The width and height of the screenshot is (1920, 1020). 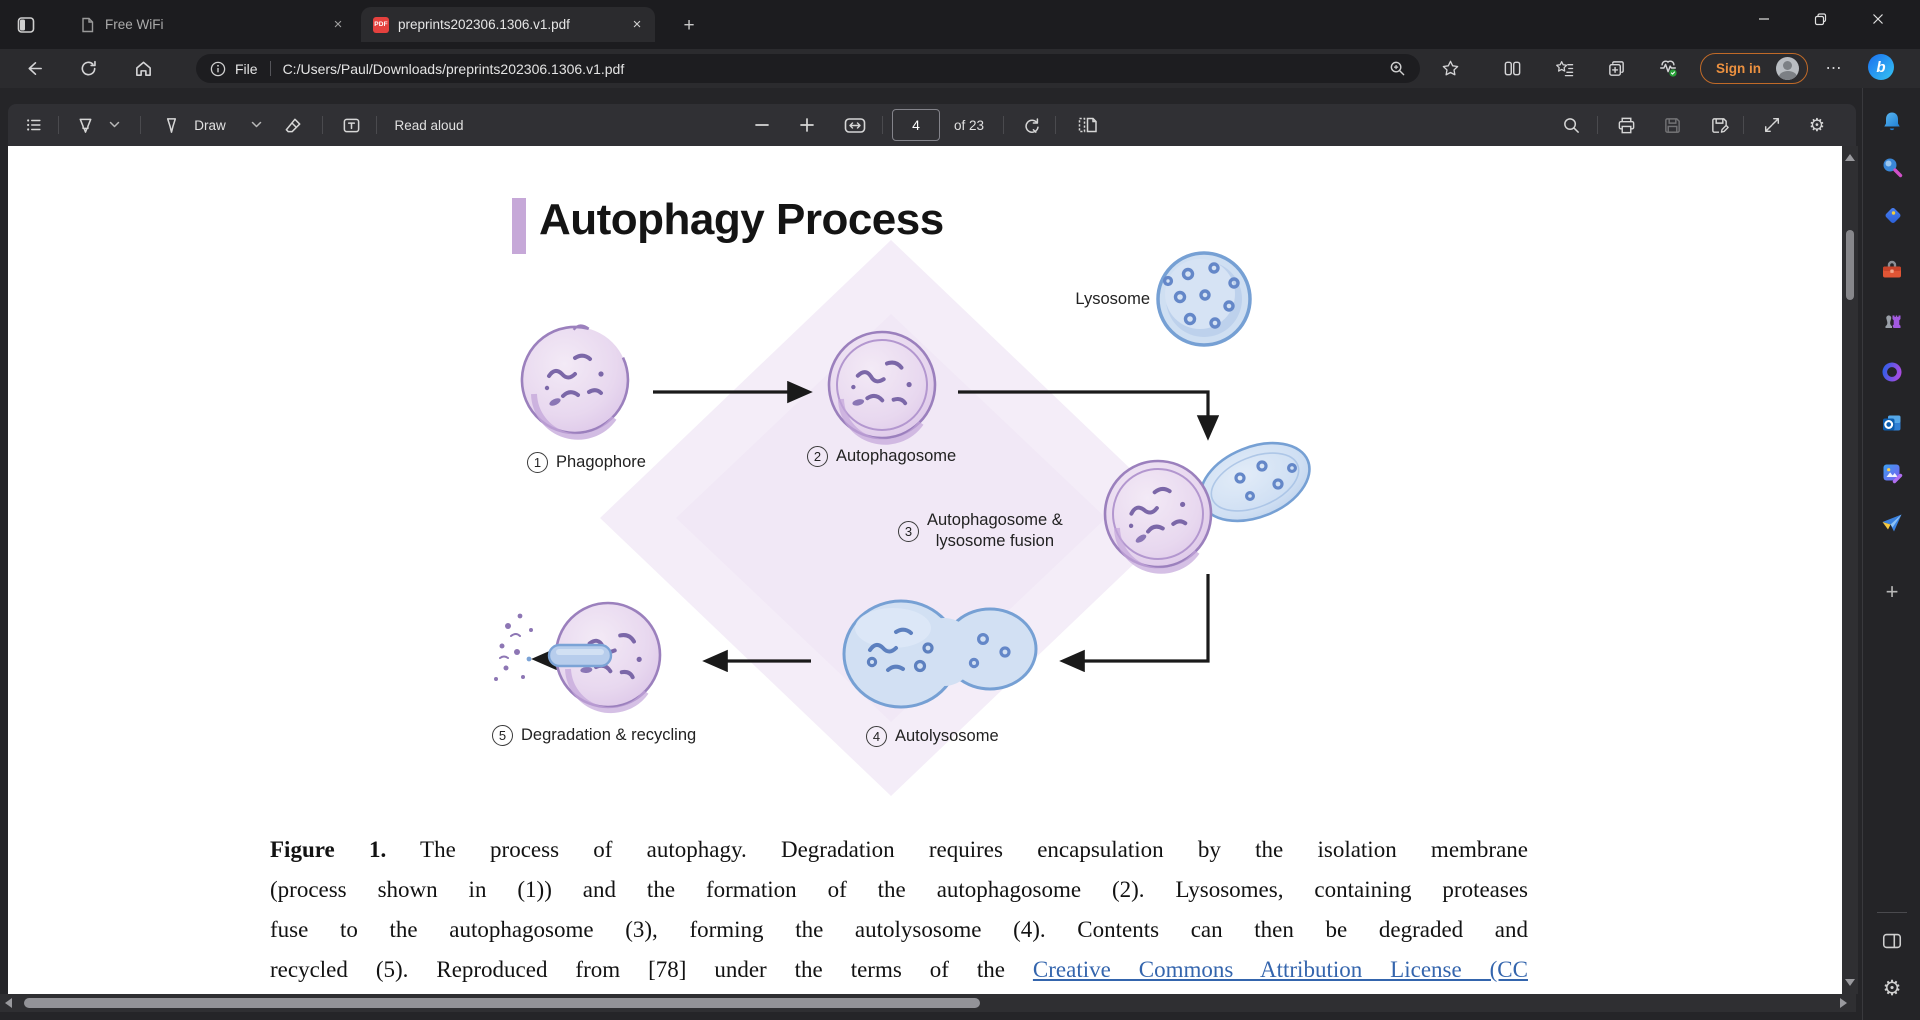 I want to click on cc-license-link: Creative Commons Attribution License (CC, so click(x=1280, y=969).